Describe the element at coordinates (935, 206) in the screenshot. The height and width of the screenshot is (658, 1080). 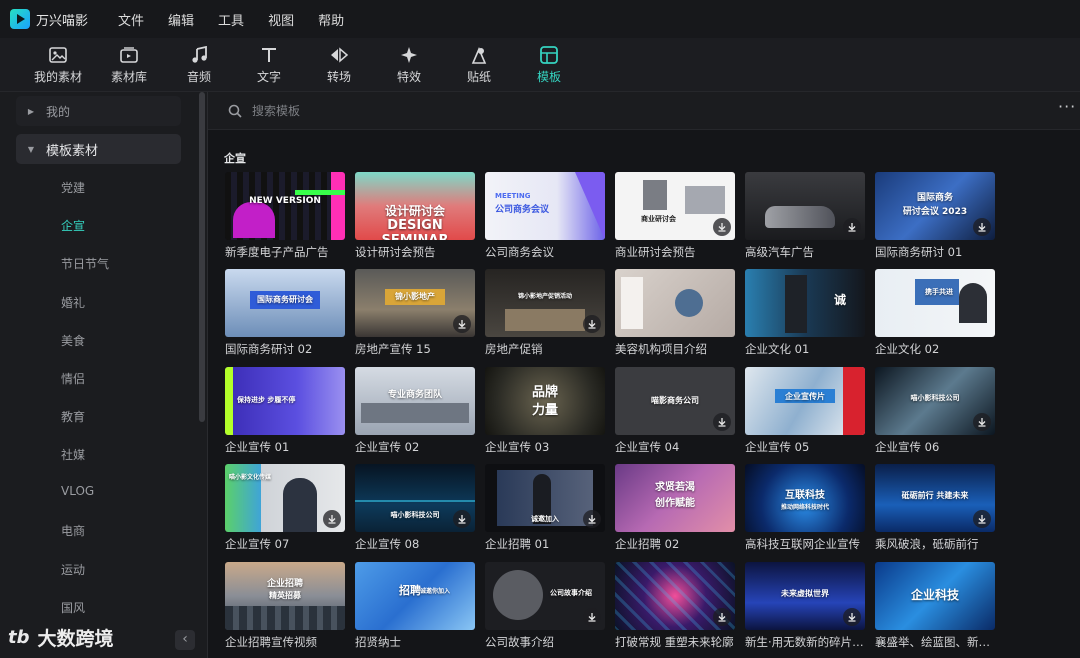
I see `template-thumbnail: 国际商务 研讨会议 2023` at that location.